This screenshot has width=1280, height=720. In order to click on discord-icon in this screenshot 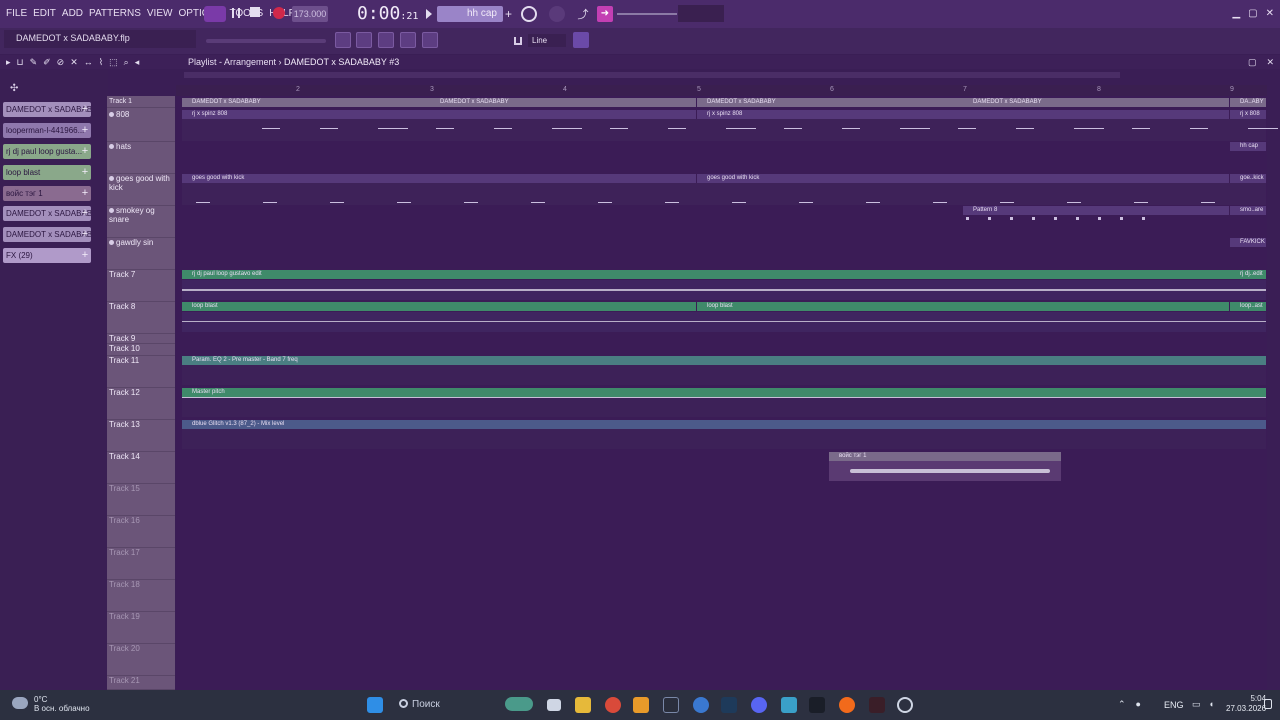, I will do `click(759, 705)`.